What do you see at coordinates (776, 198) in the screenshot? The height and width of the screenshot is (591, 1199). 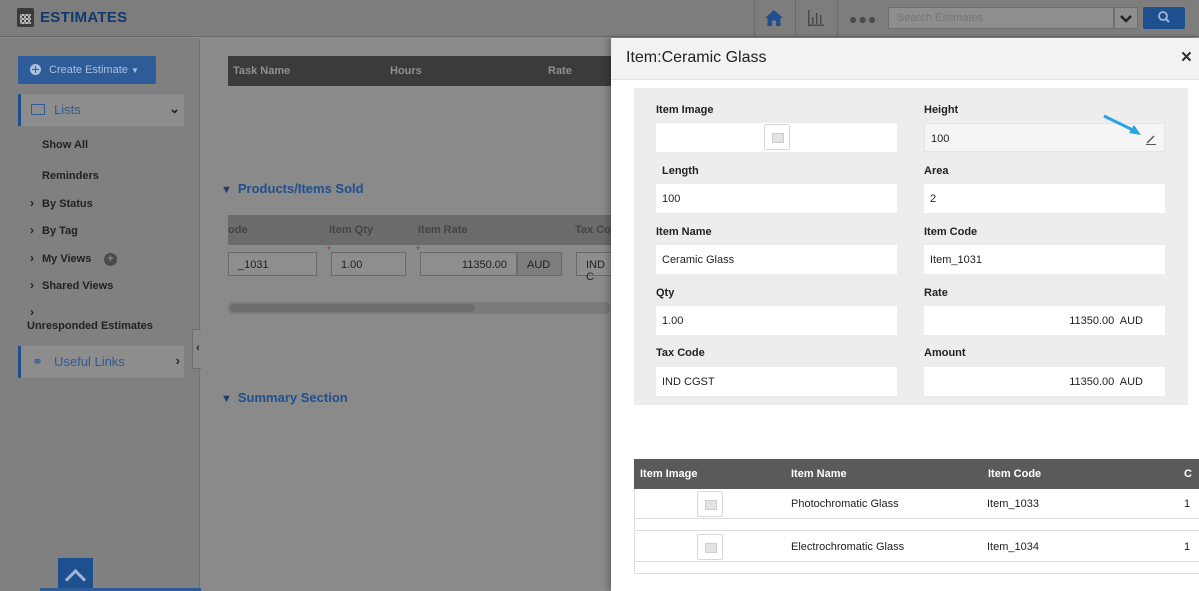 I see `length-field: 100` at bounding box center [776, 198].